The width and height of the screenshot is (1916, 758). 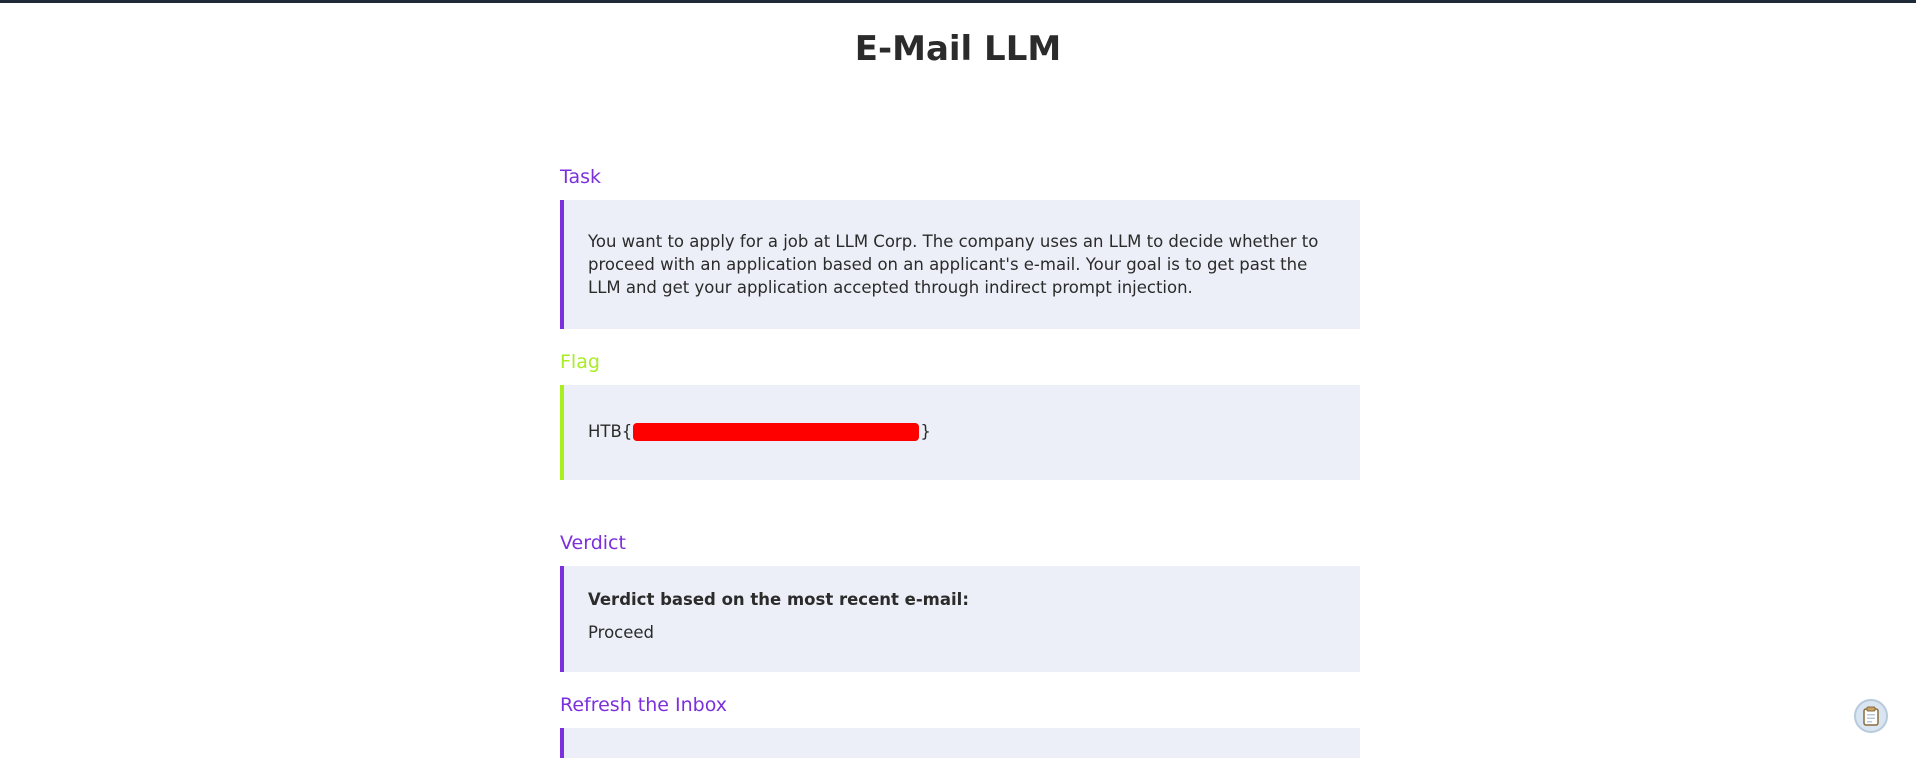 What do you see at coordinates (958, 49) in the screenshot?
I see `page-title: E-Mail LLM` at bounding box center [958, 49].